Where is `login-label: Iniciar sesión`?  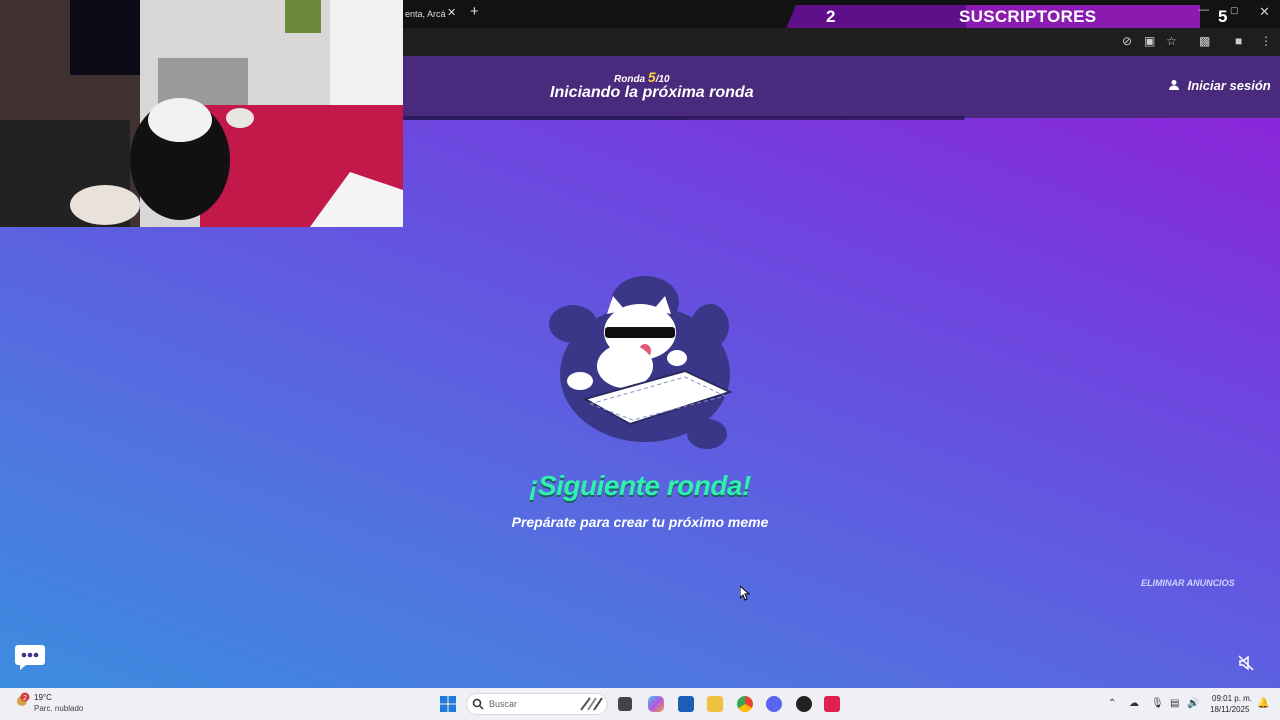
login-label: Iniciar sesión is located at coordinates (1229, 85).